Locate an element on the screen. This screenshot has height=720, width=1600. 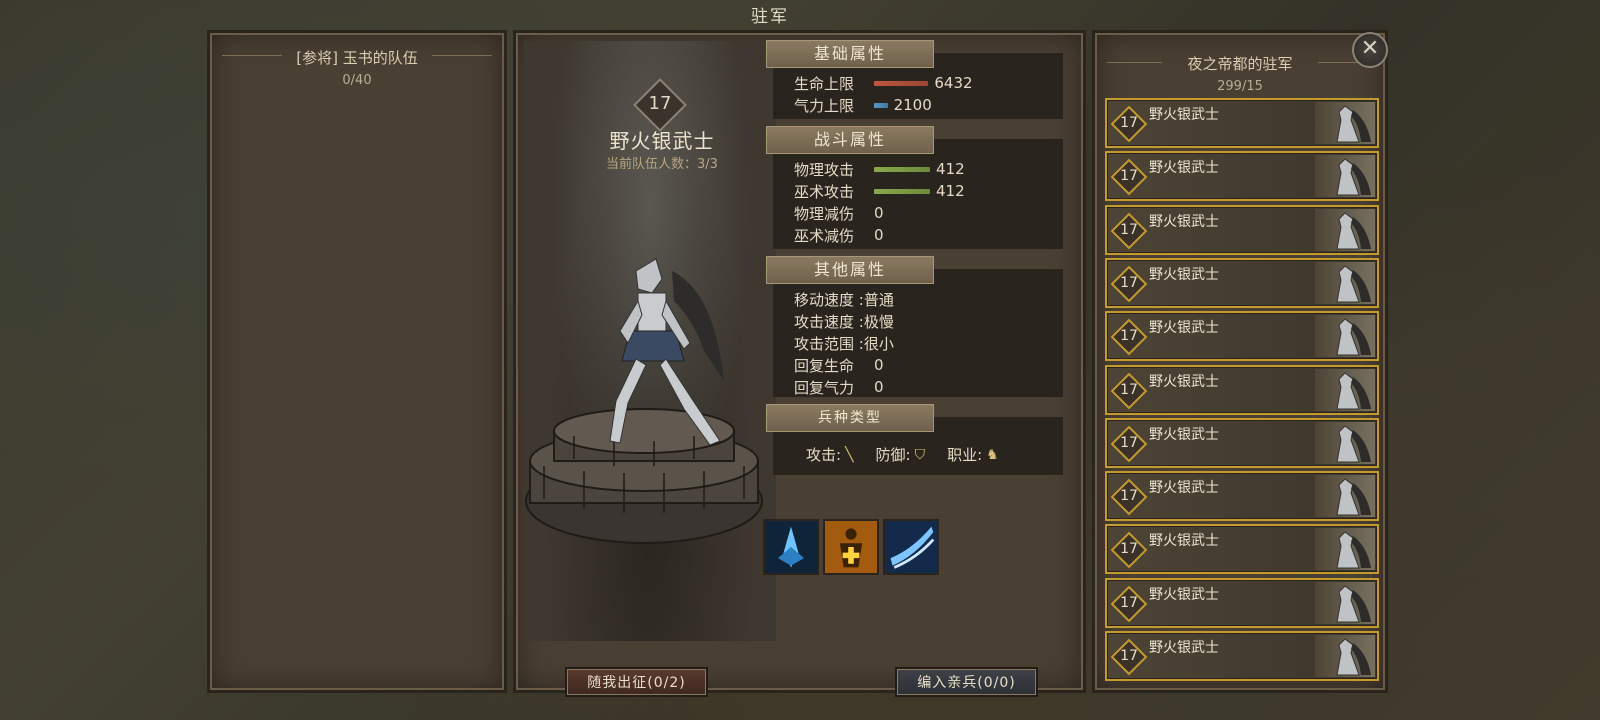
tab-combat-stats: 战斗属性 is located at coordinates (850, 140).